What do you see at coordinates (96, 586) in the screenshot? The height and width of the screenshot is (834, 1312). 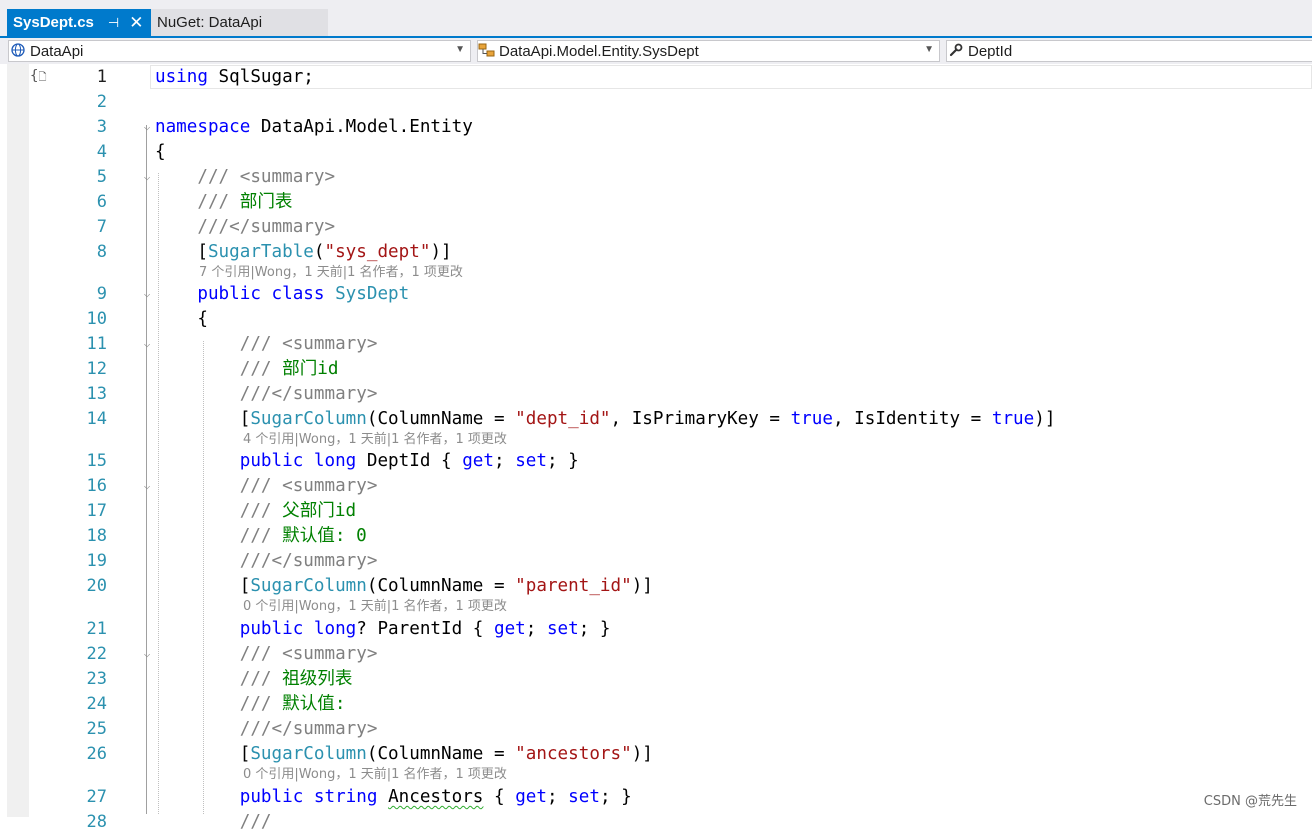 I see `line-number: 20` at bounding box center [96, 586].